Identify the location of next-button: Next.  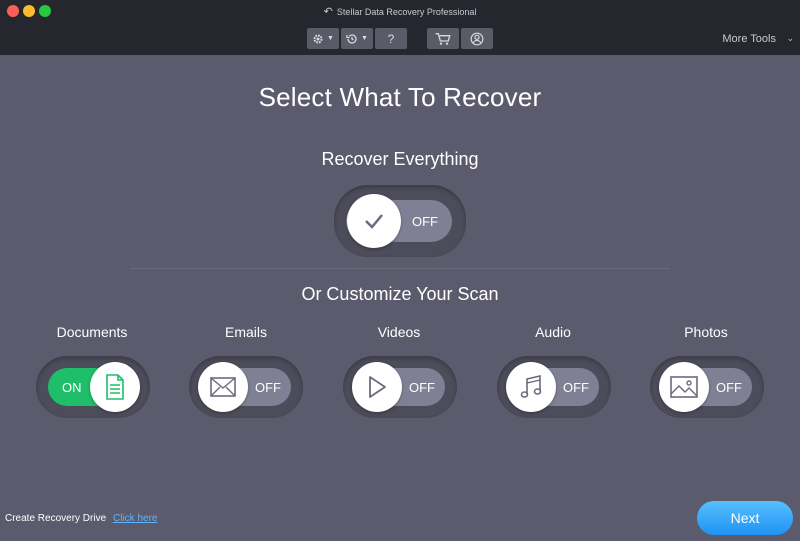
(745, 518).